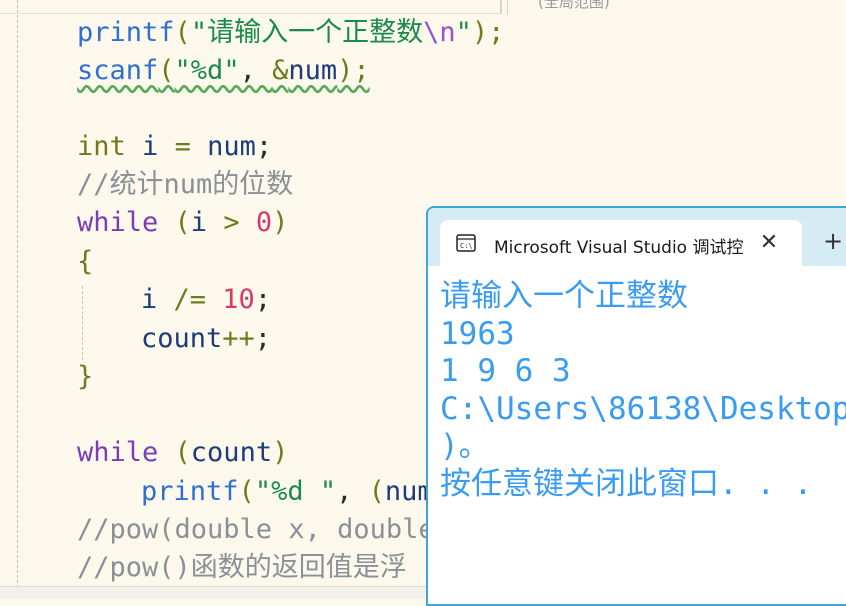 This screenshot has height=606, width=846. What do you see at coordinates (295, 491) in the screenshot?
I see `code-token: "%d "` at bounding box center [295, 491].